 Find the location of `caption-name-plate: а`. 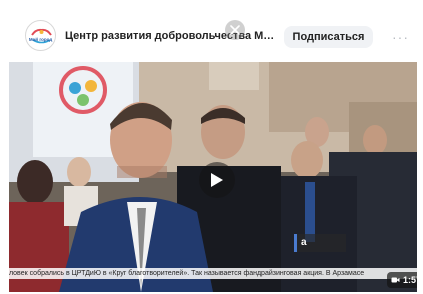

caption-name-plate: а is located at coordinates (320, 243).